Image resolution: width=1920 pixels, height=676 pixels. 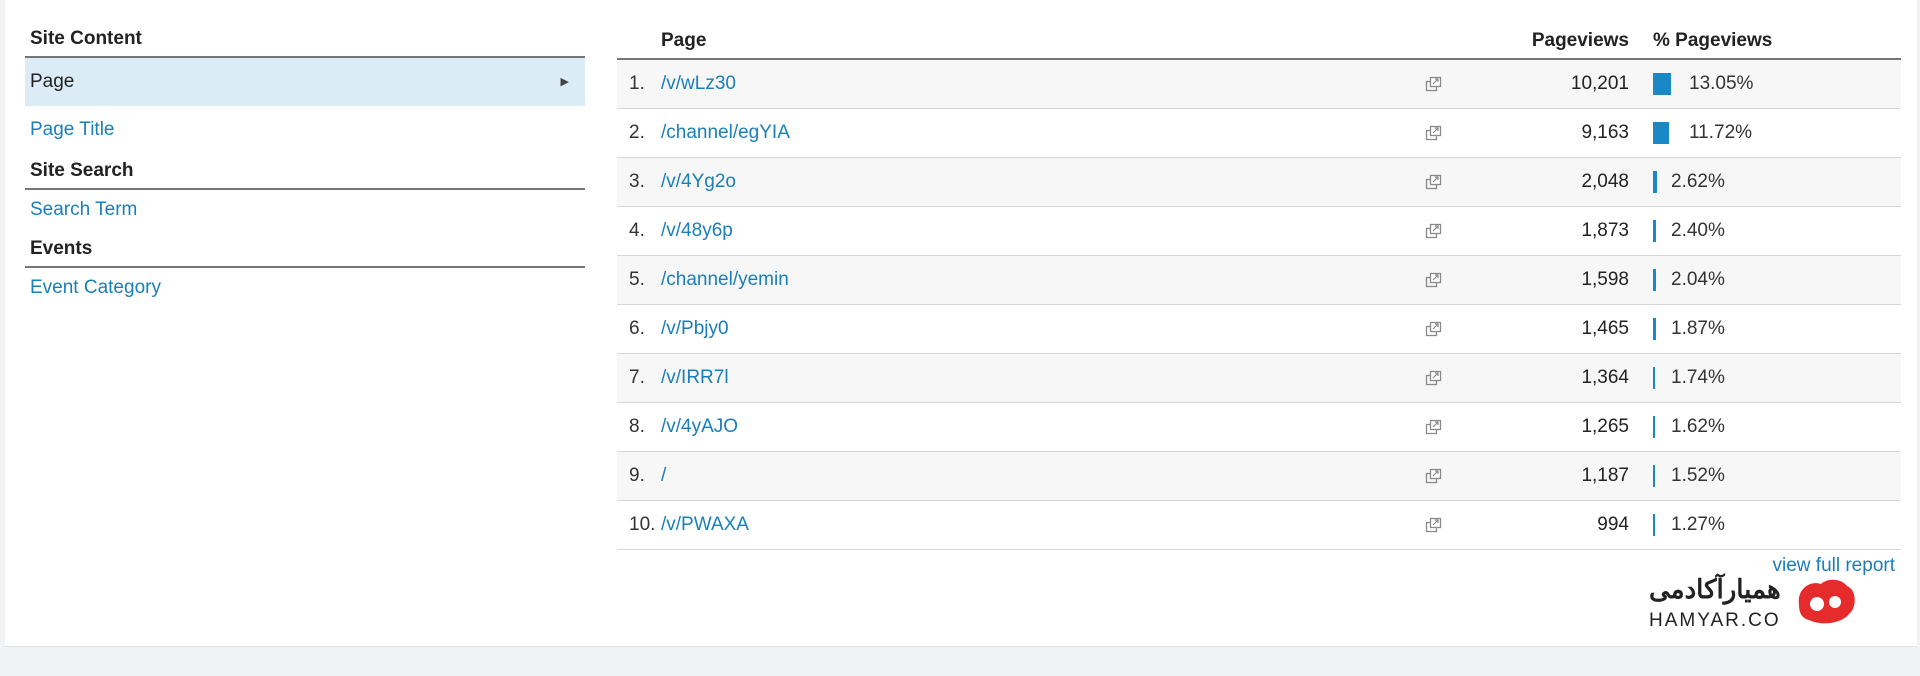 I want to click on nav-item-page-title: Page Title, so click(x=305, y=130).